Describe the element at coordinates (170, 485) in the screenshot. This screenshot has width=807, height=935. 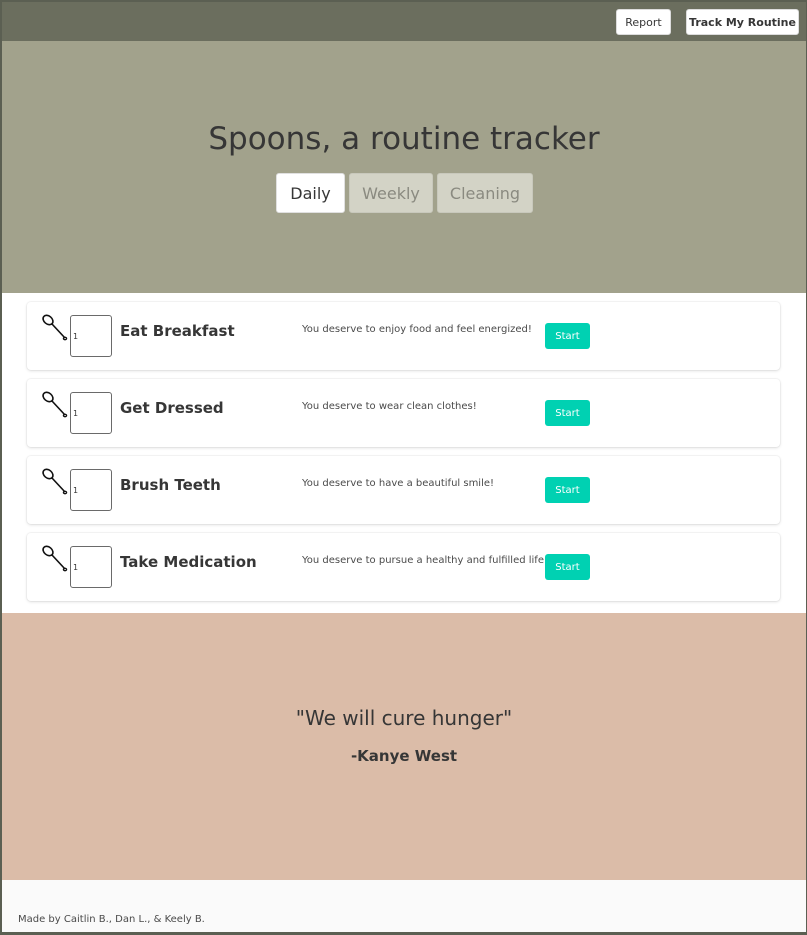
I see `task-name: Brush Teeth` at that location.